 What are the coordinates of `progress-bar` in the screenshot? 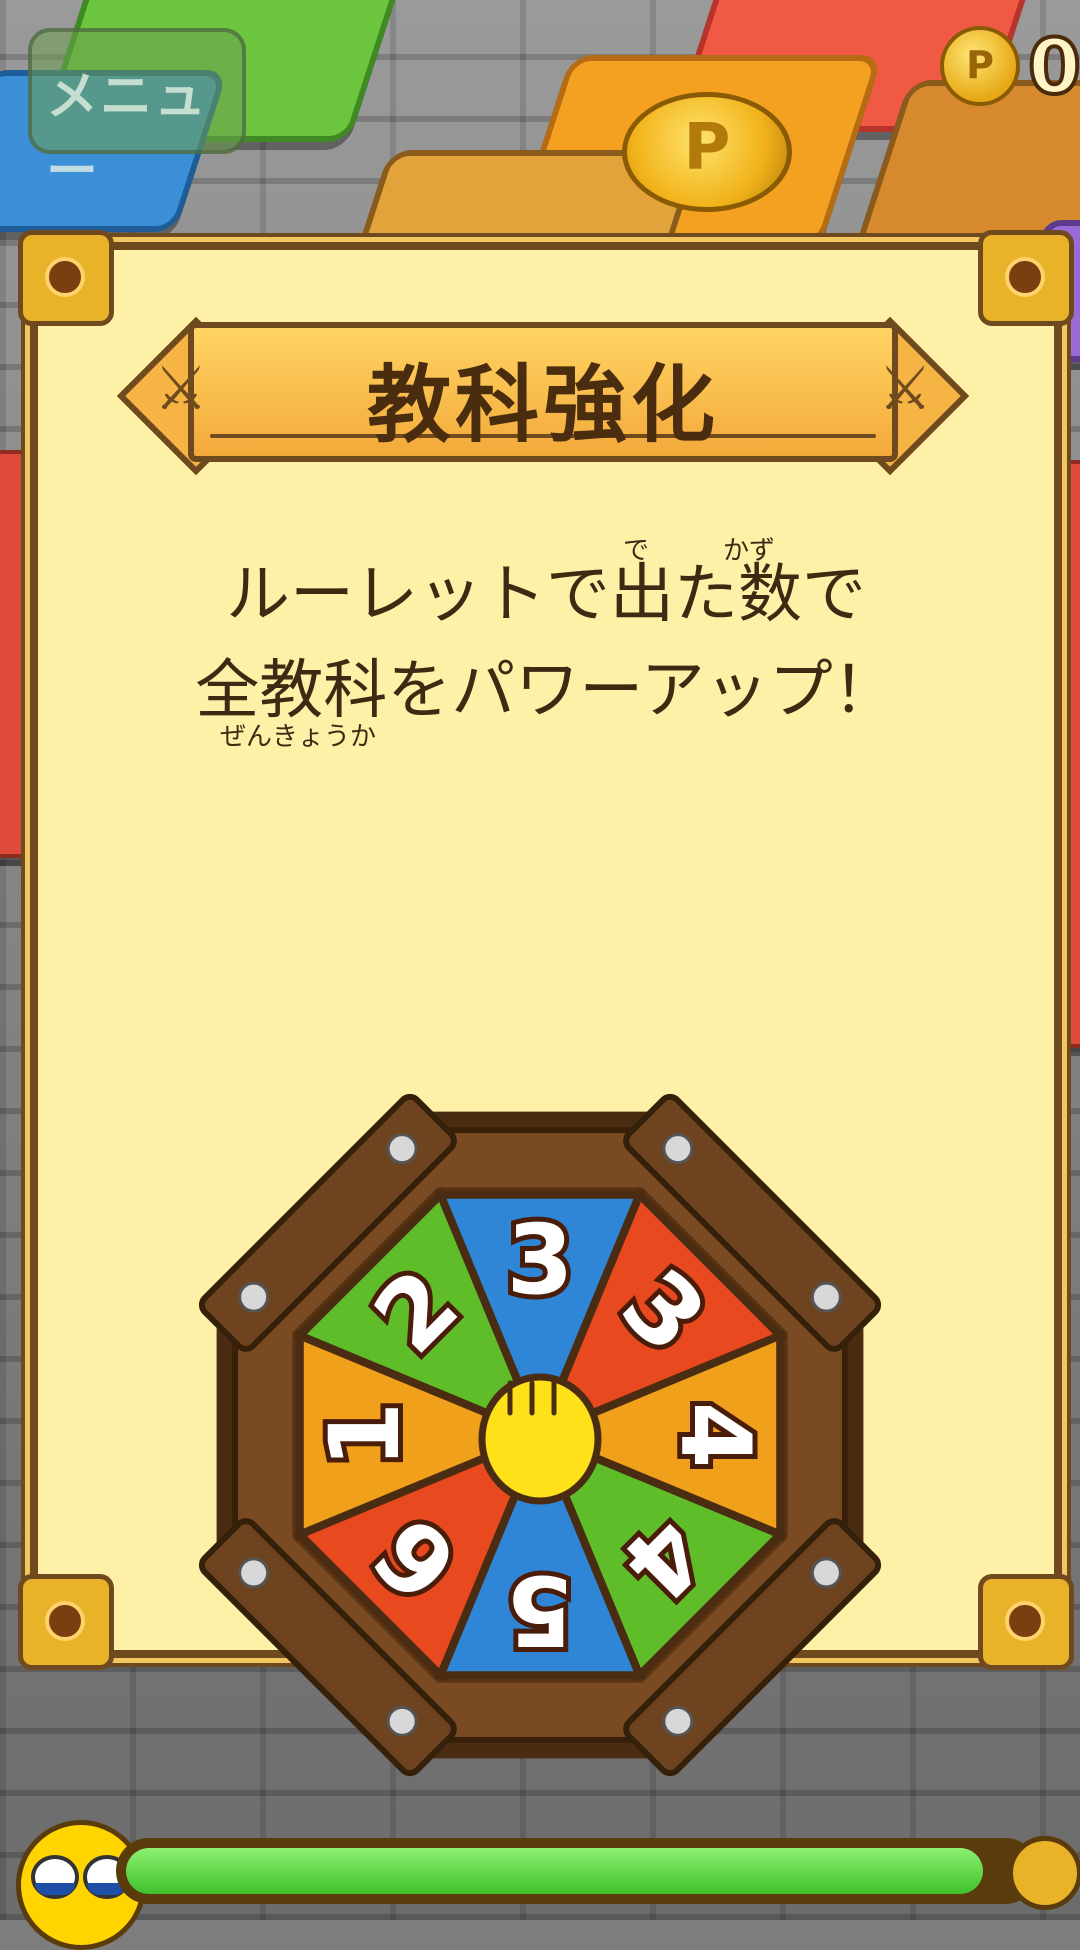 It's located at (577, 1871).